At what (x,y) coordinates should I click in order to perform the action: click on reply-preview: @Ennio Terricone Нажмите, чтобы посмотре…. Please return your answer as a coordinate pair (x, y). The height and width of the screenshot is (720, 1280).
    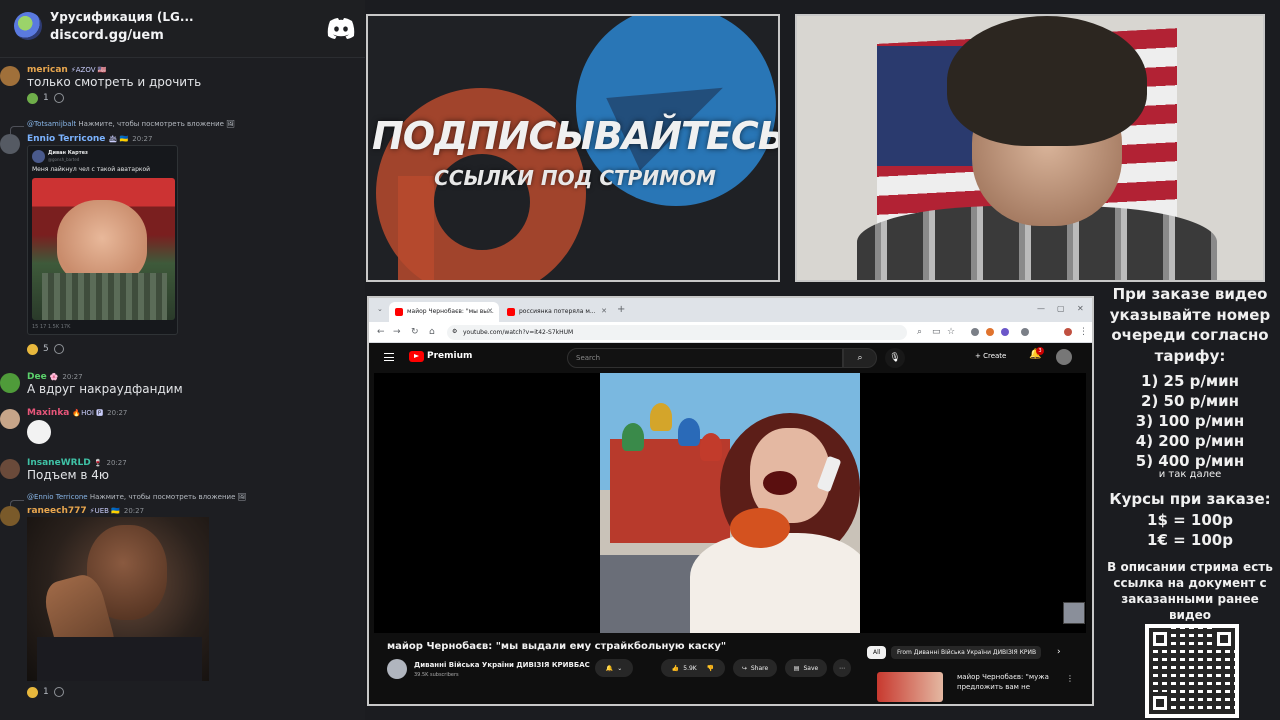
    Looking at the image, I should click on (137, 497).